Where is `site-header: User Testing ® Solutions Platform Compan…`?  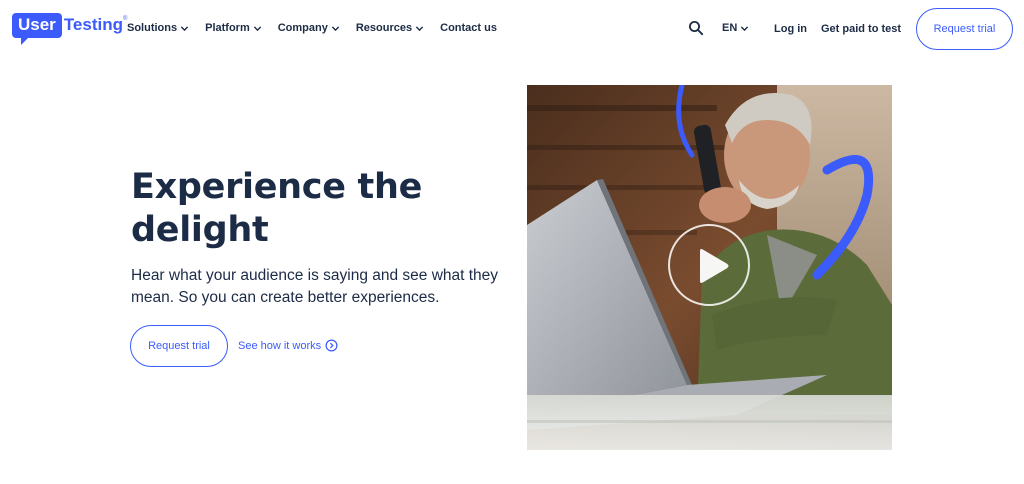
site-header: User Testing ® Solutions Platform Compan… is located at coordinates (512, 29).